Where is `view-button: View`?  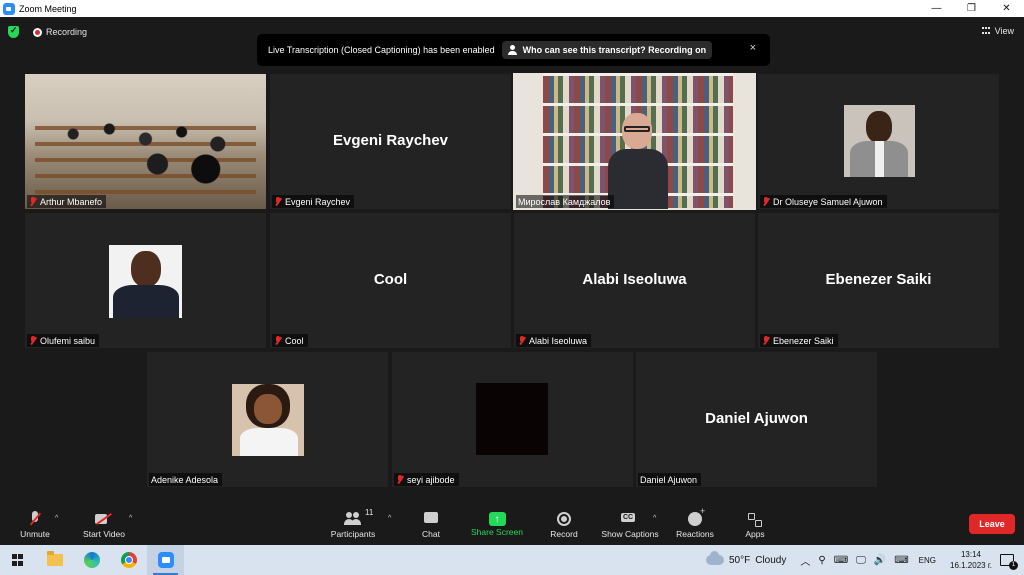 view-button: View is located at coordinates (997, 31).